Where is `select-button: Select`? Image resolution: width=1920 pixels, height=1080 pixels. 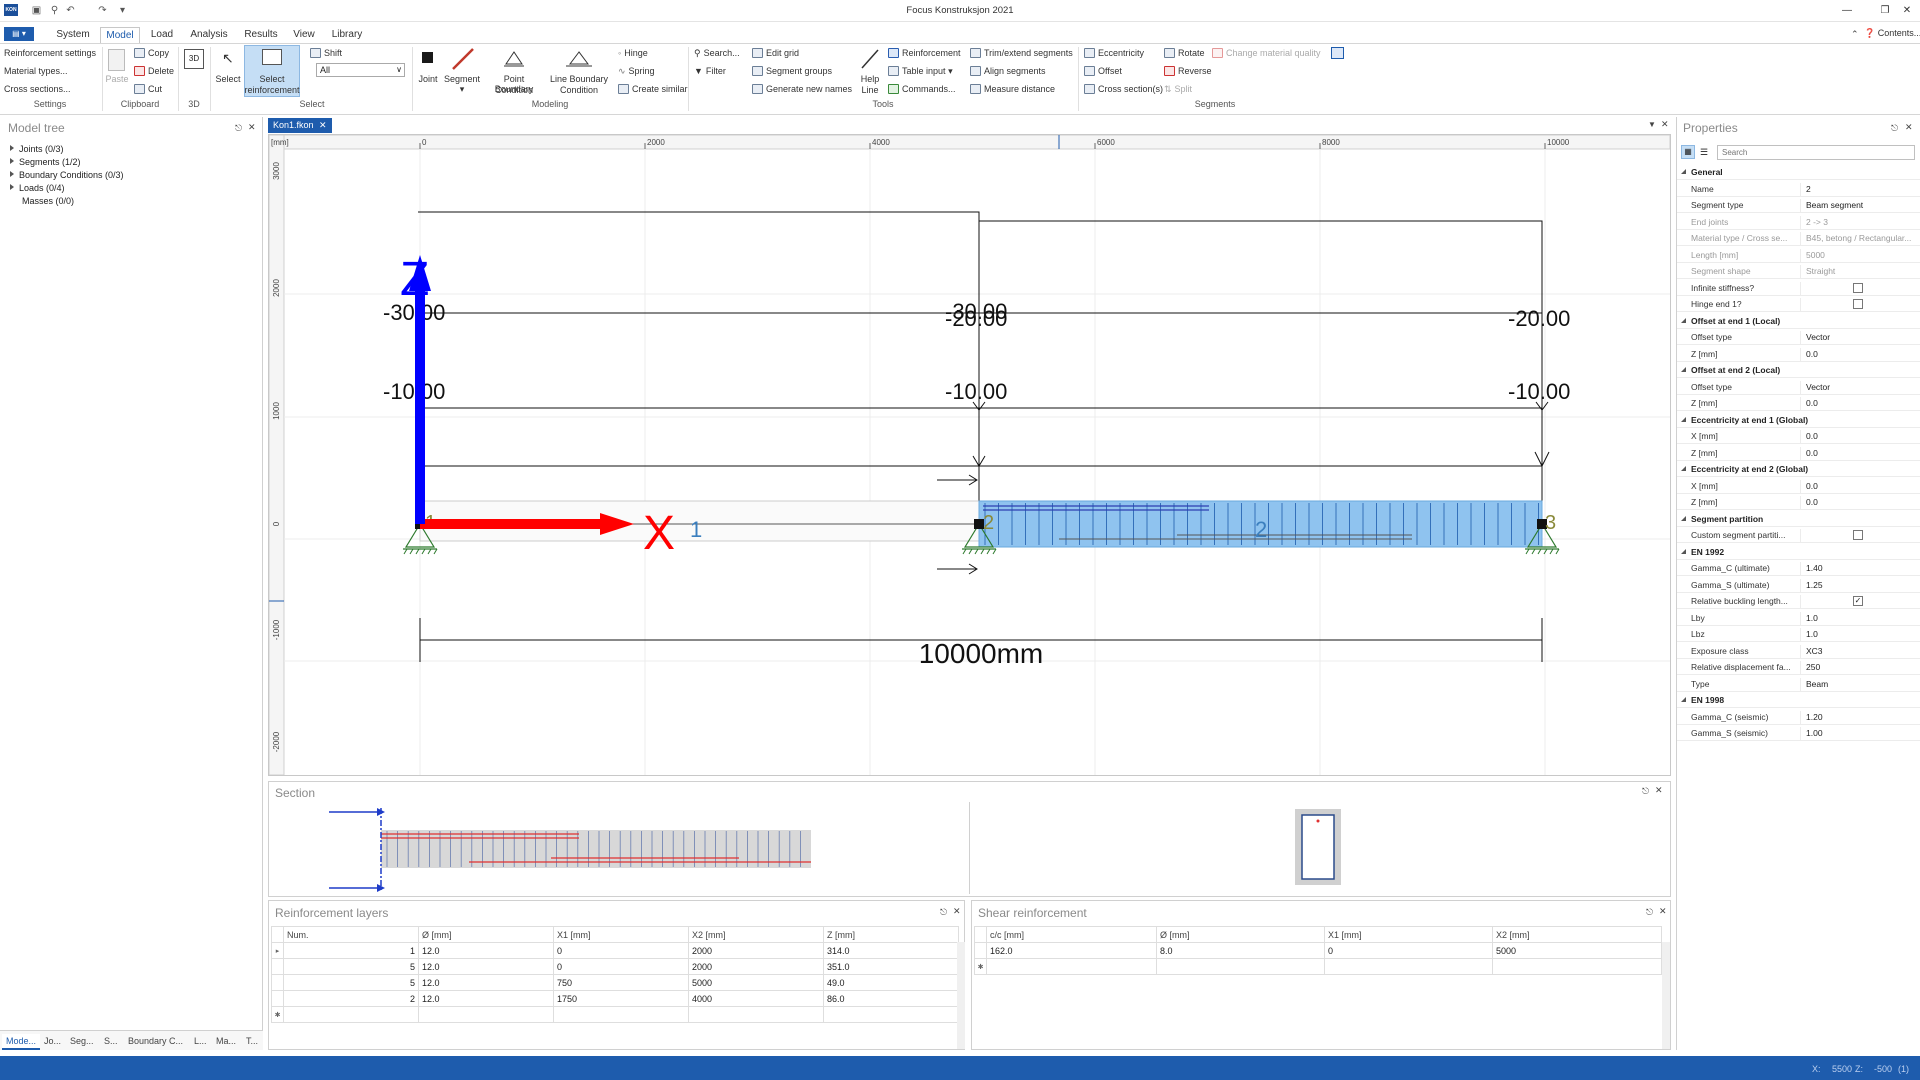
select-button: Select is located at coordinates (228, 79).